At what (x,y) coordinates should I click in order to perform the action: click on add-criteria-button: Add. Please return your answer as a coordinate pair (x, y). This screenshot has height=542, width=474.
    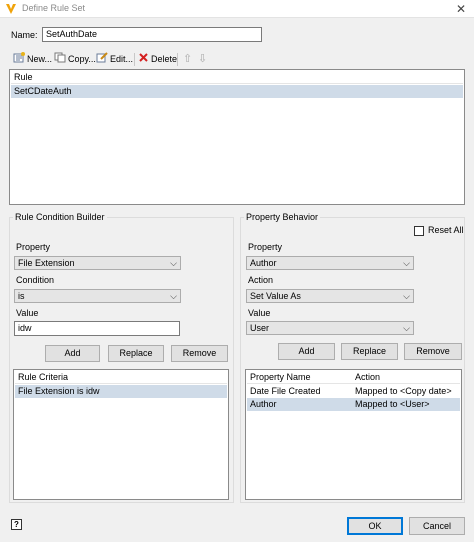
    Looking at the image, I should click on (72, 353).